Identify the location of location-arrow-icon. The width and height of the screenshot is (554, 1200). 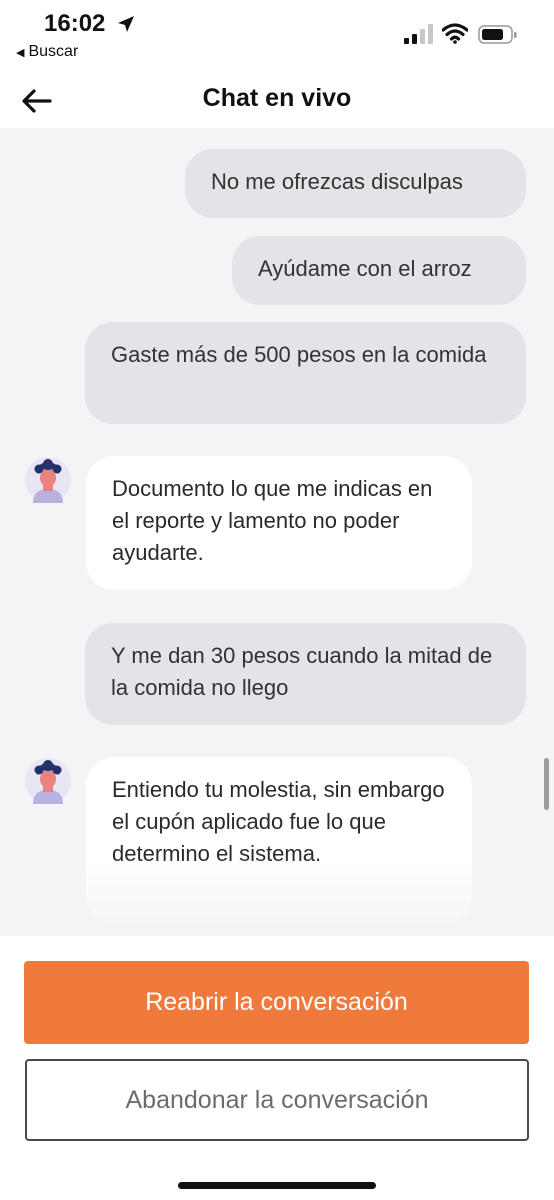
(126, 24).